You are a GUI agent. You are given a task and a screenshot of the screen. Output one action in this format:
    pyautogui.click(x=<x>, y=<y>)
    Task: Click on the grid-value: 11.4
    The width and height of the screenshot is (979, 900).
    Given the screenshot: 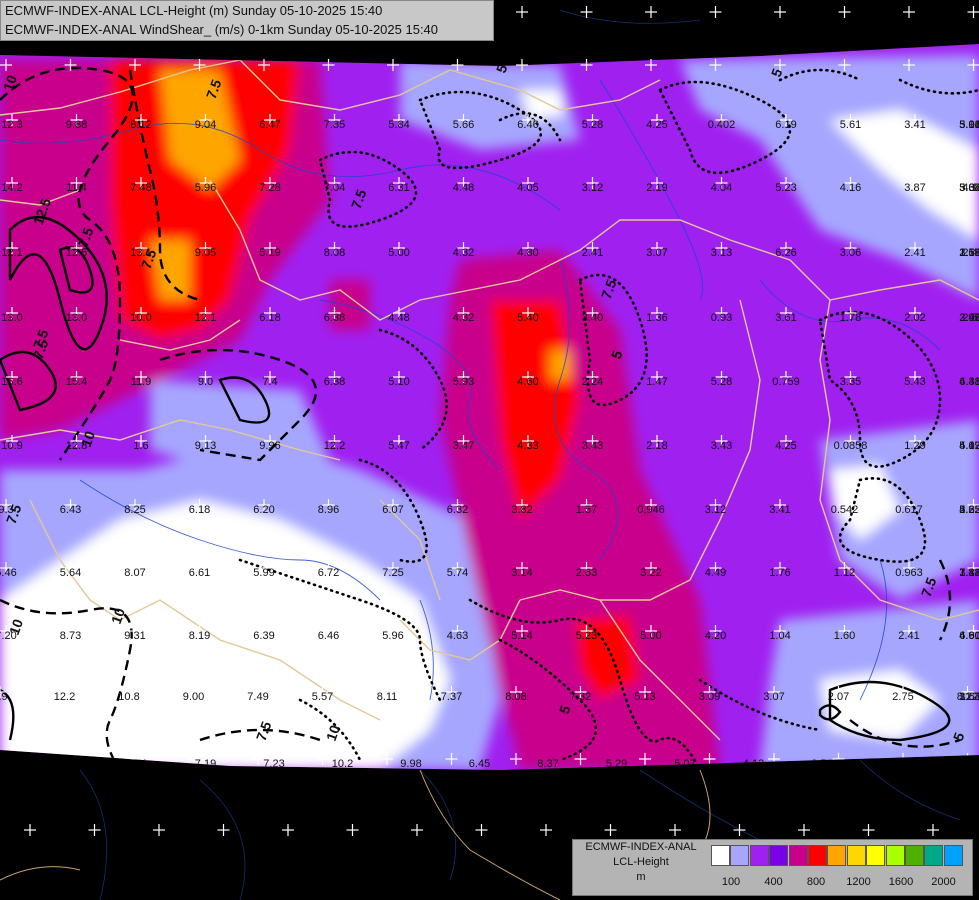 What is the action you would take?
    pyautogui.click(x=76, y=188)
    